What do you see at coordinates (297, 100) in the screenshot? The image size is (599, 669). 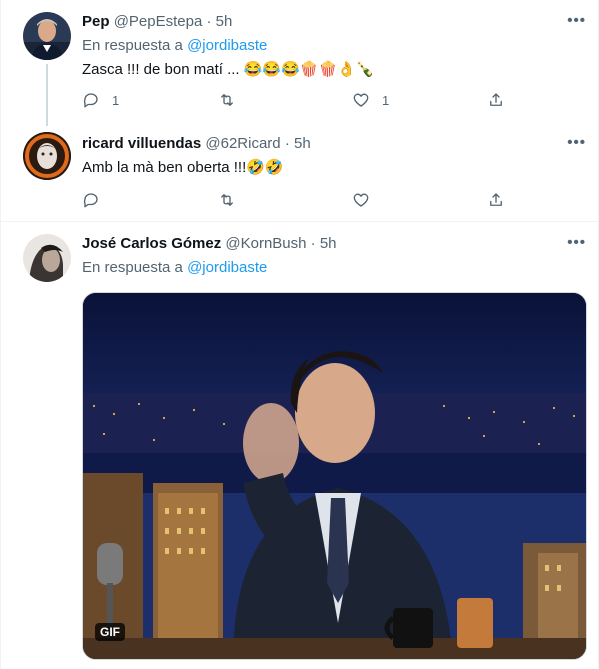 I see `action-bar: 1 1` at bounding box center [297, 100].